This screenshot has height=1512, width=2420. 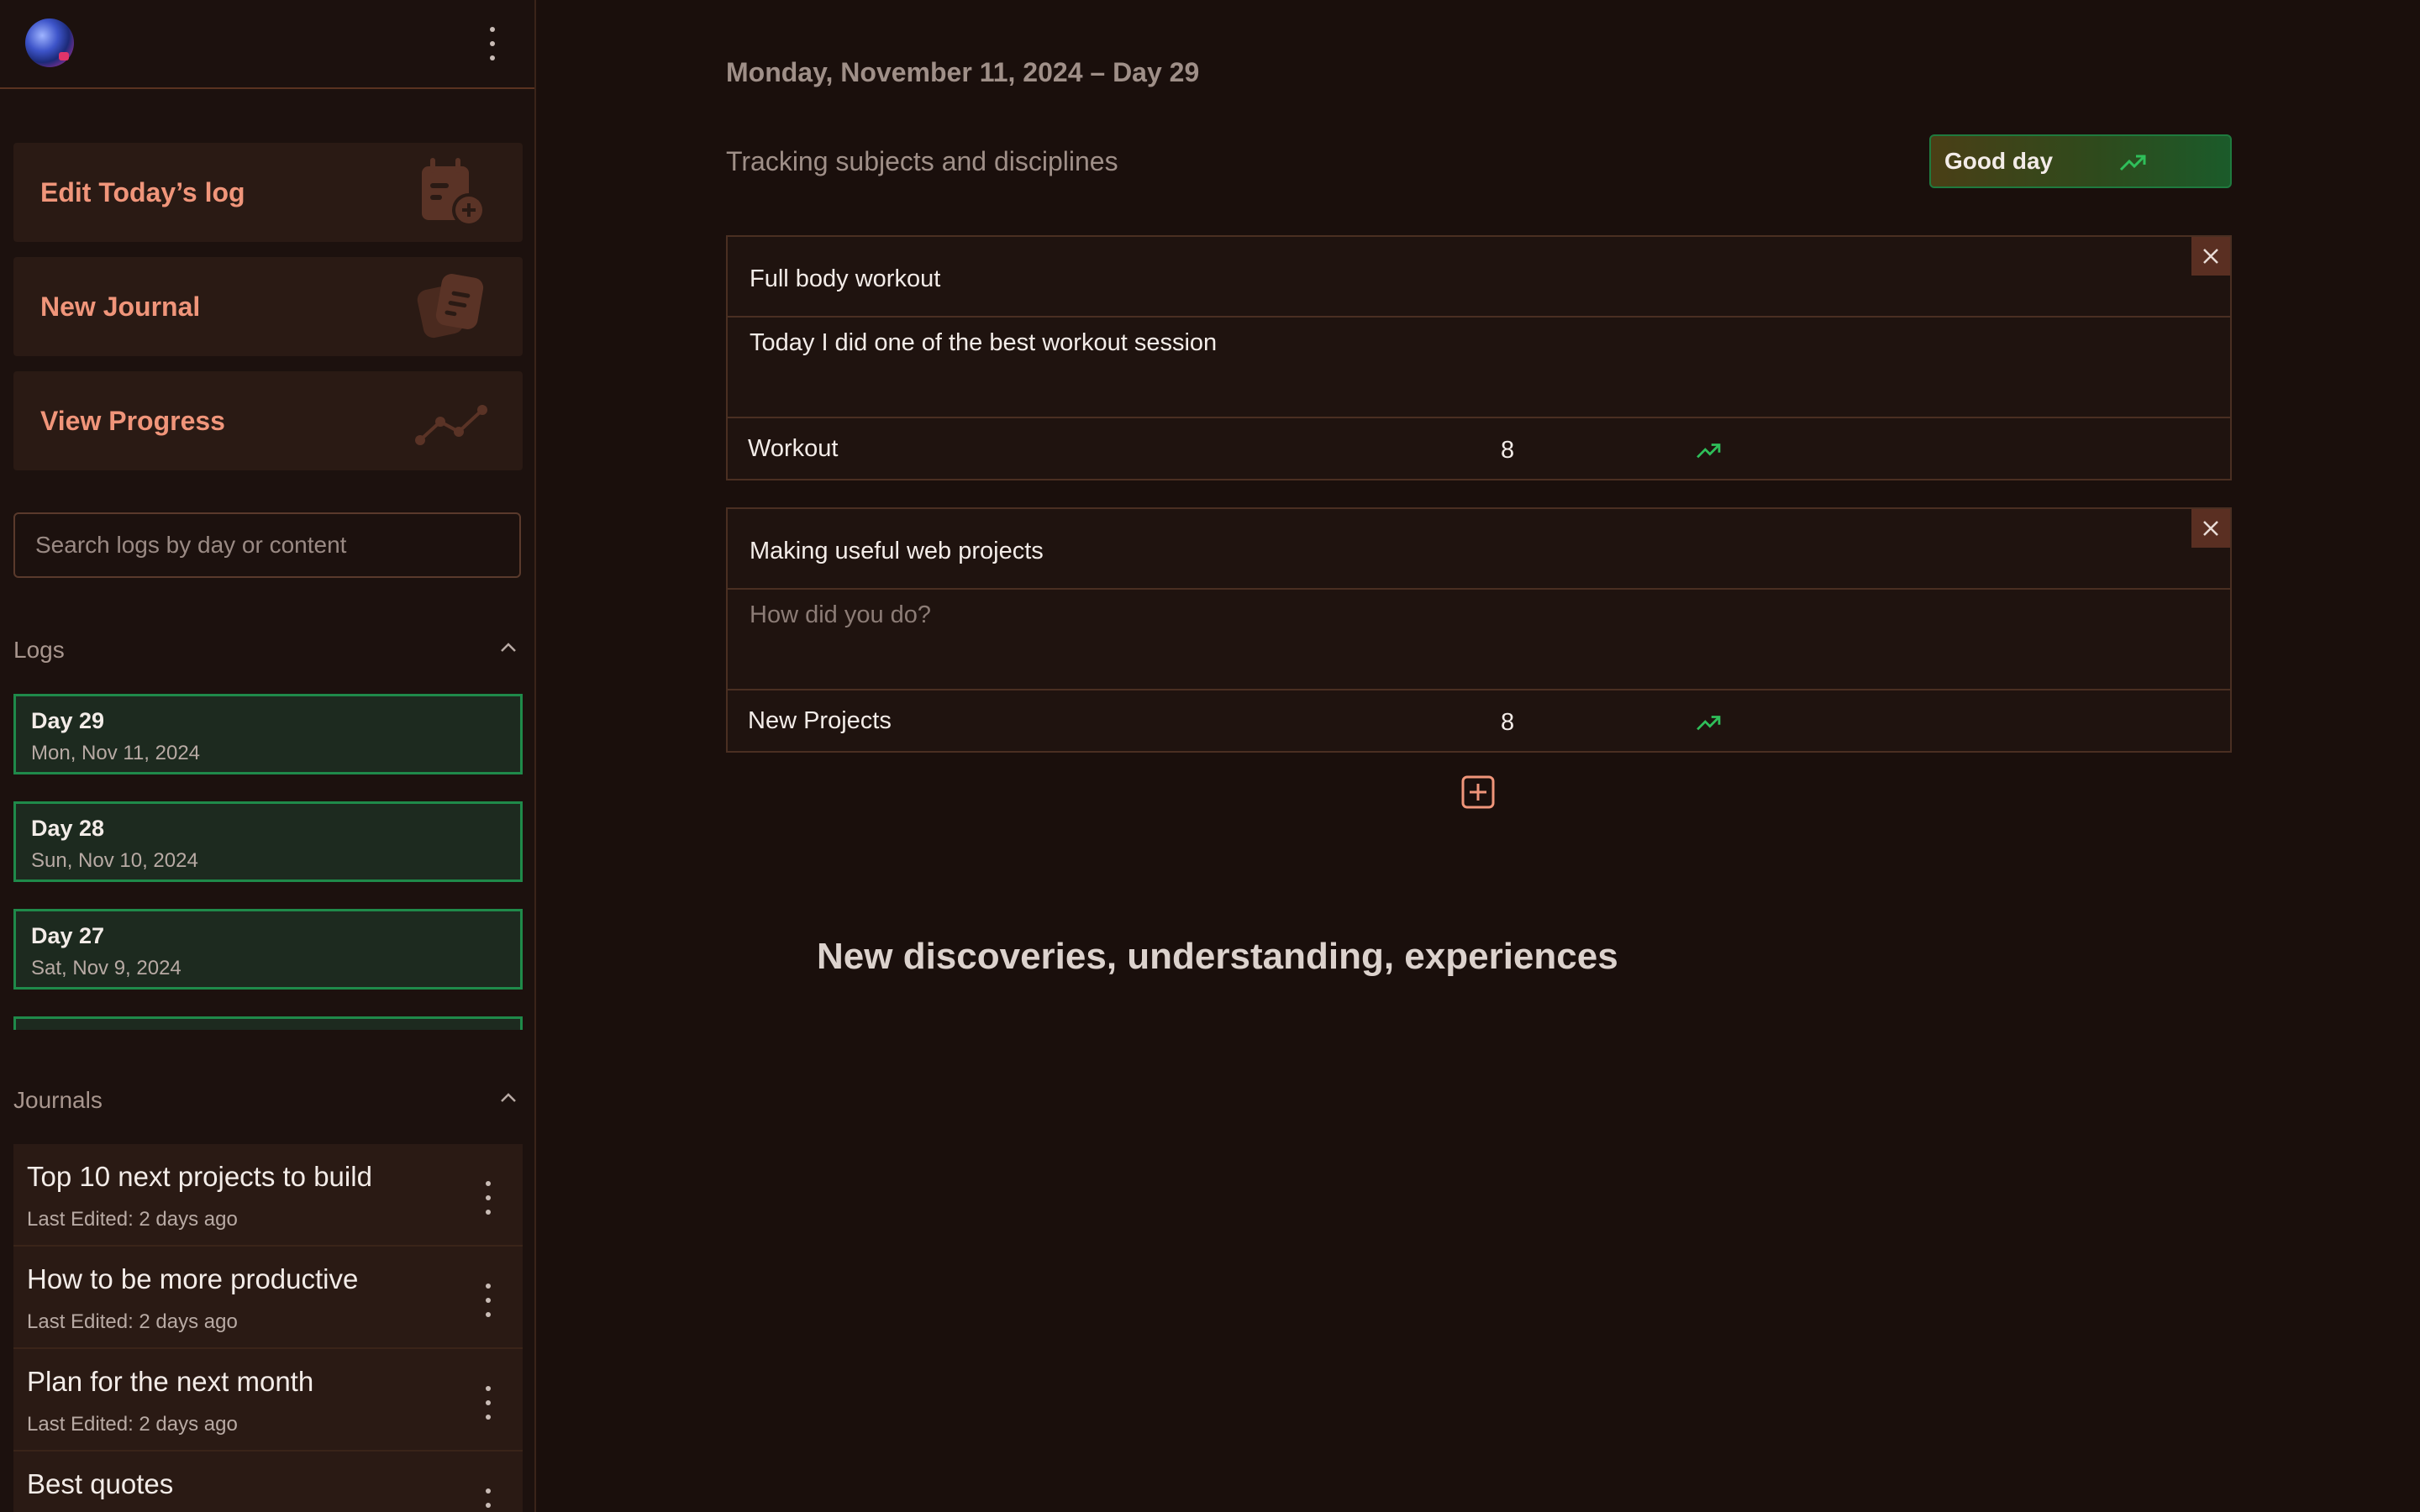 I want to click on mood-badge-button: Good day, so click(x=2081, y=161).